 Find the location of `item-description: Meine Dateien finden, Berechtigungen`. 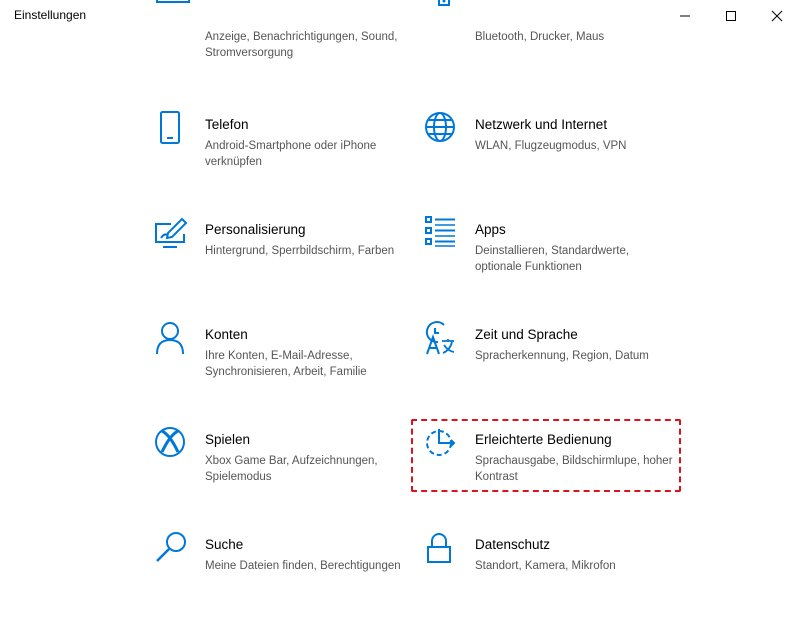

item-description: Meine Dateien finden, Berechtigungen is located at coordinates (303, 566).